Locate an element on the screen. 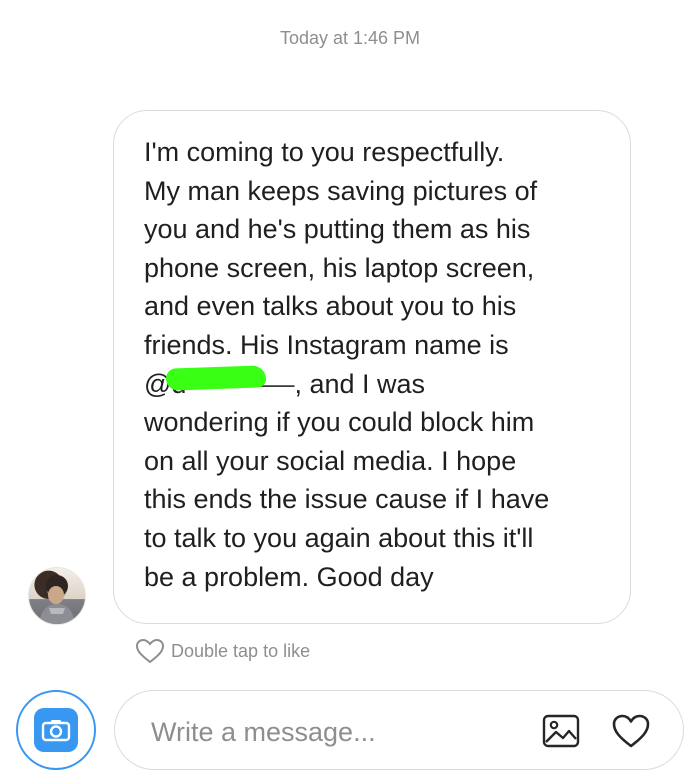 This screenshot has width=700, height=784. message-line: wondering if you could block him is located at coordinates (339, 422).